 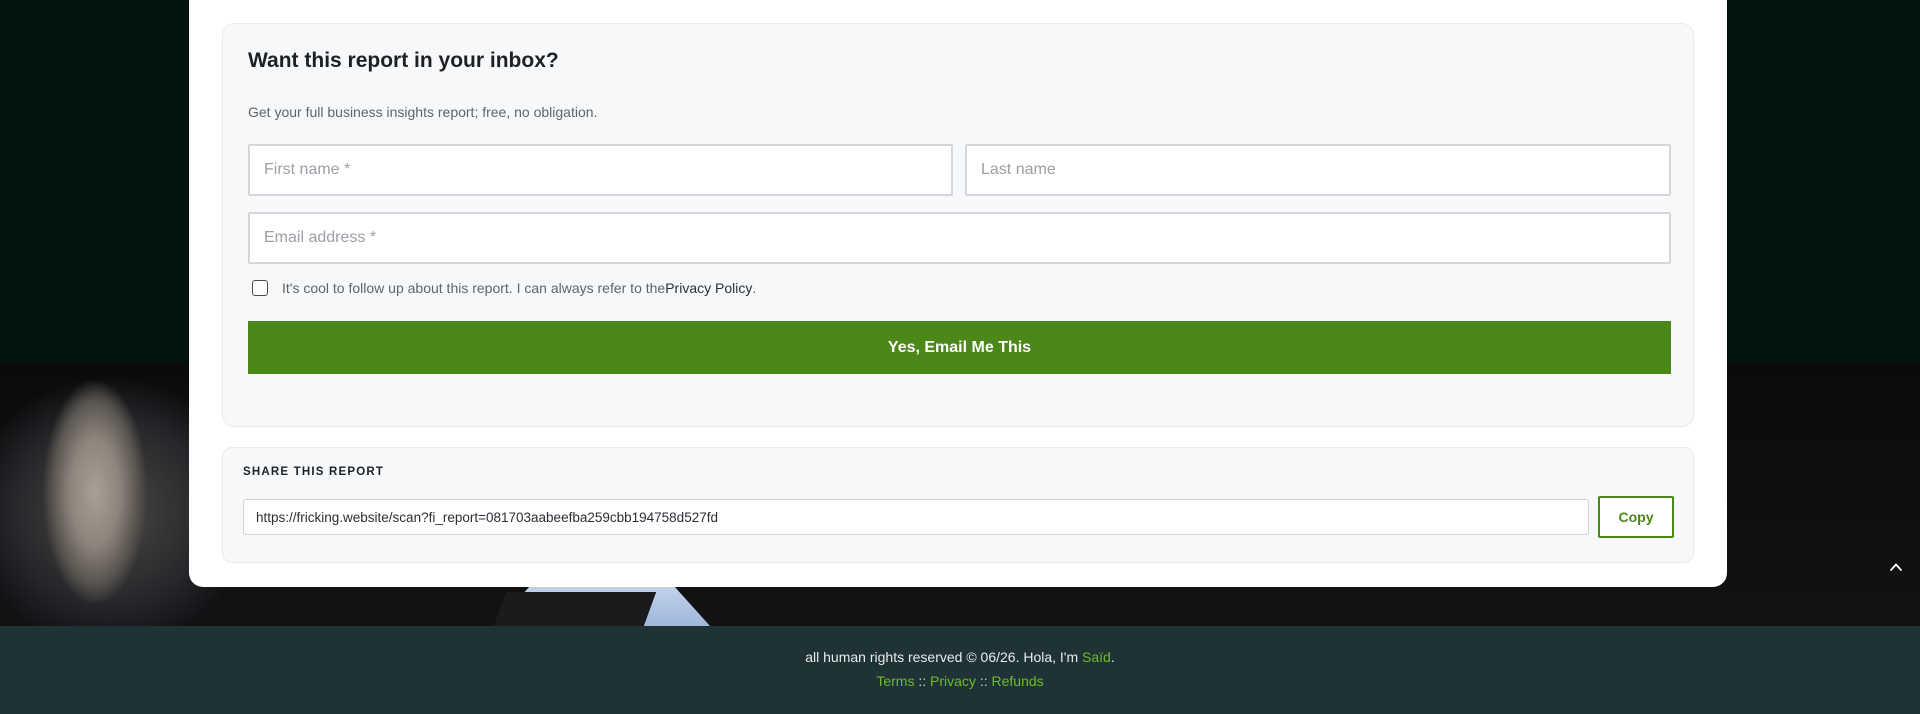 I want to click on share-label: SHARE THIS REPORT, so click(x=314, y=472).